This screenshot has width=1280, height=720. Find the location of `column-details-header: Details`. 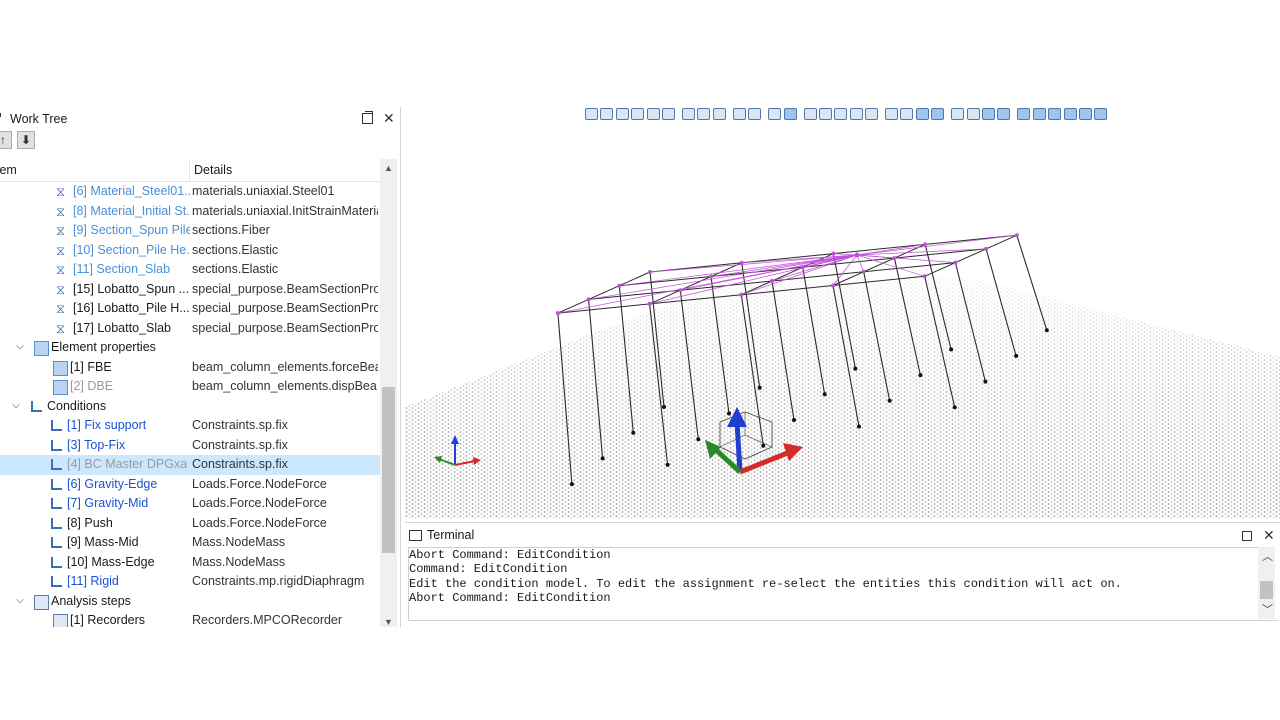

column-details-header: Details is located at coordinates (213, 170).